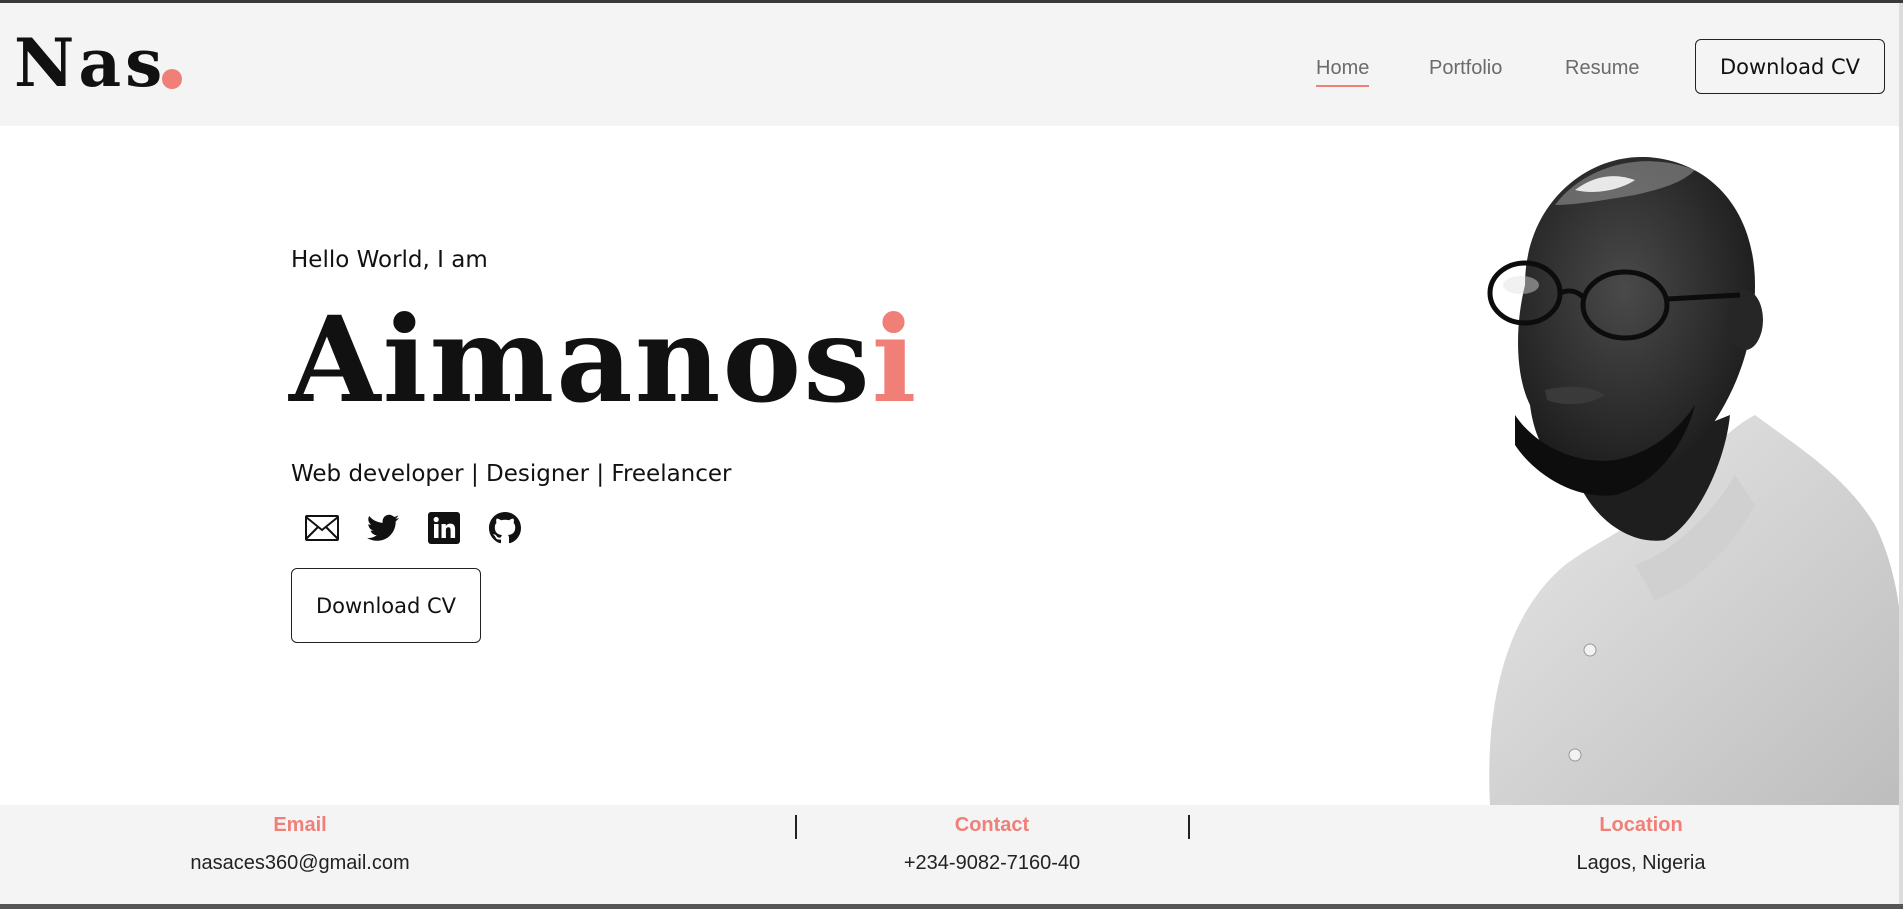  Describe the element at coordinates (383, 528) in the screenshot. I see `twitter-icon` at that location.